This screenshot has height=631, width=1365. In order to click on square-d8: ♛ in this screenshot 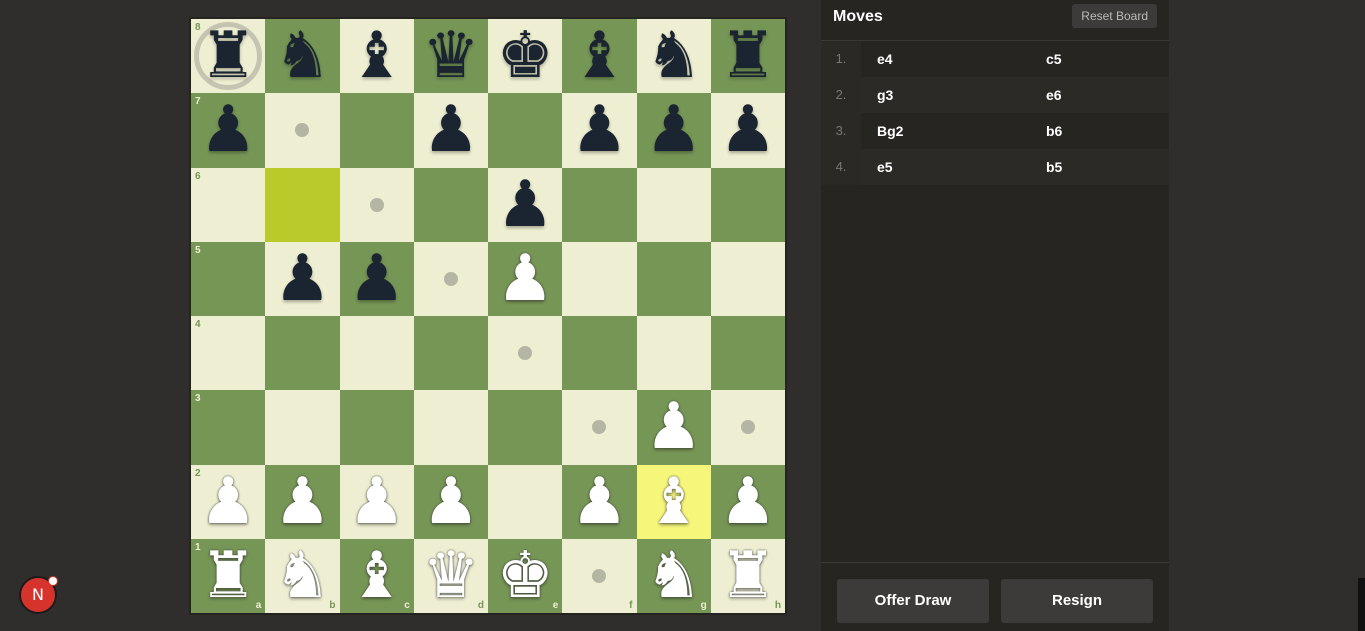, I will do `click(450, 56)`.